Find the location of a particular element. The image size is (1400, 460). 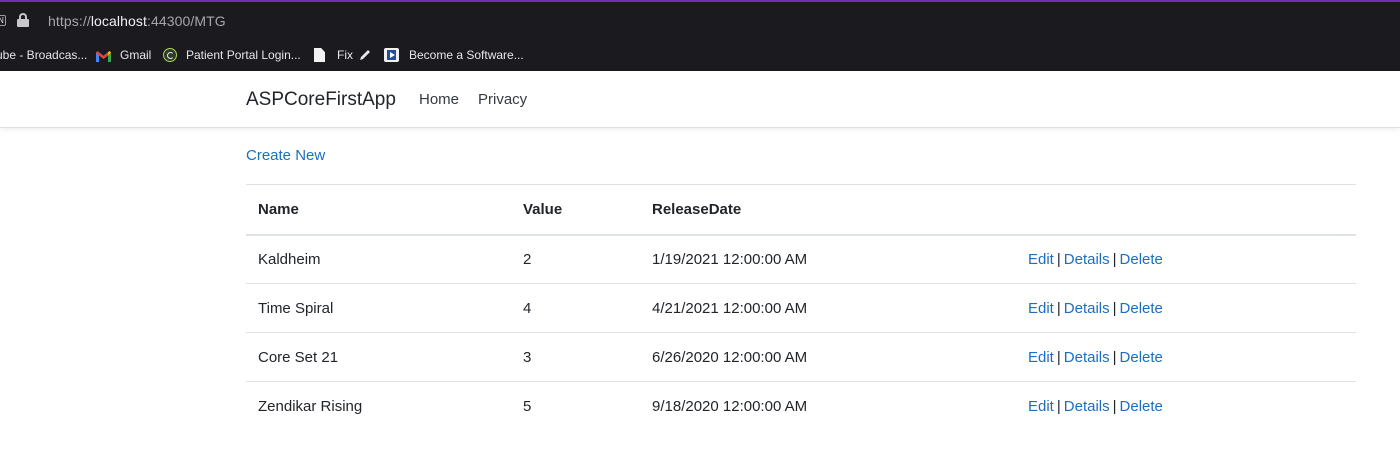

cell-name: Zendikar Rising is located at coordinates (378, 406).